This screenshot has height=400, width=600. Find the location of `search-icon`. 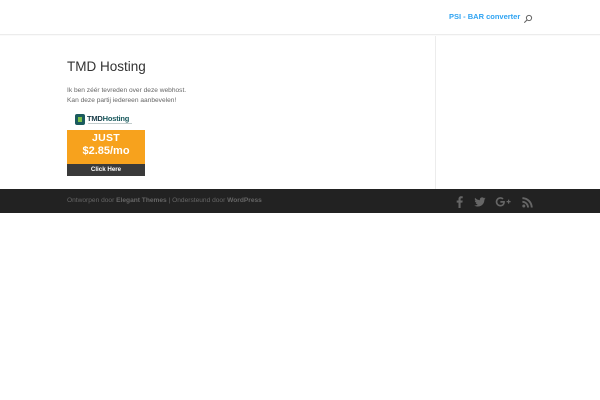

search-icon is located at coordinates (528, 17).